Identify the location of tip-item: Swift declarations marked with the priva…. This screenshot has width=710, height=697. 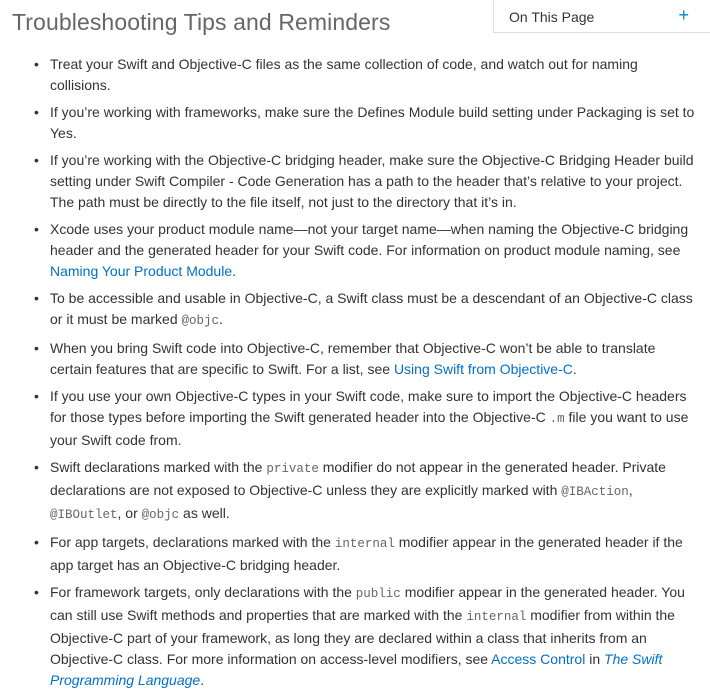
(350, 491).